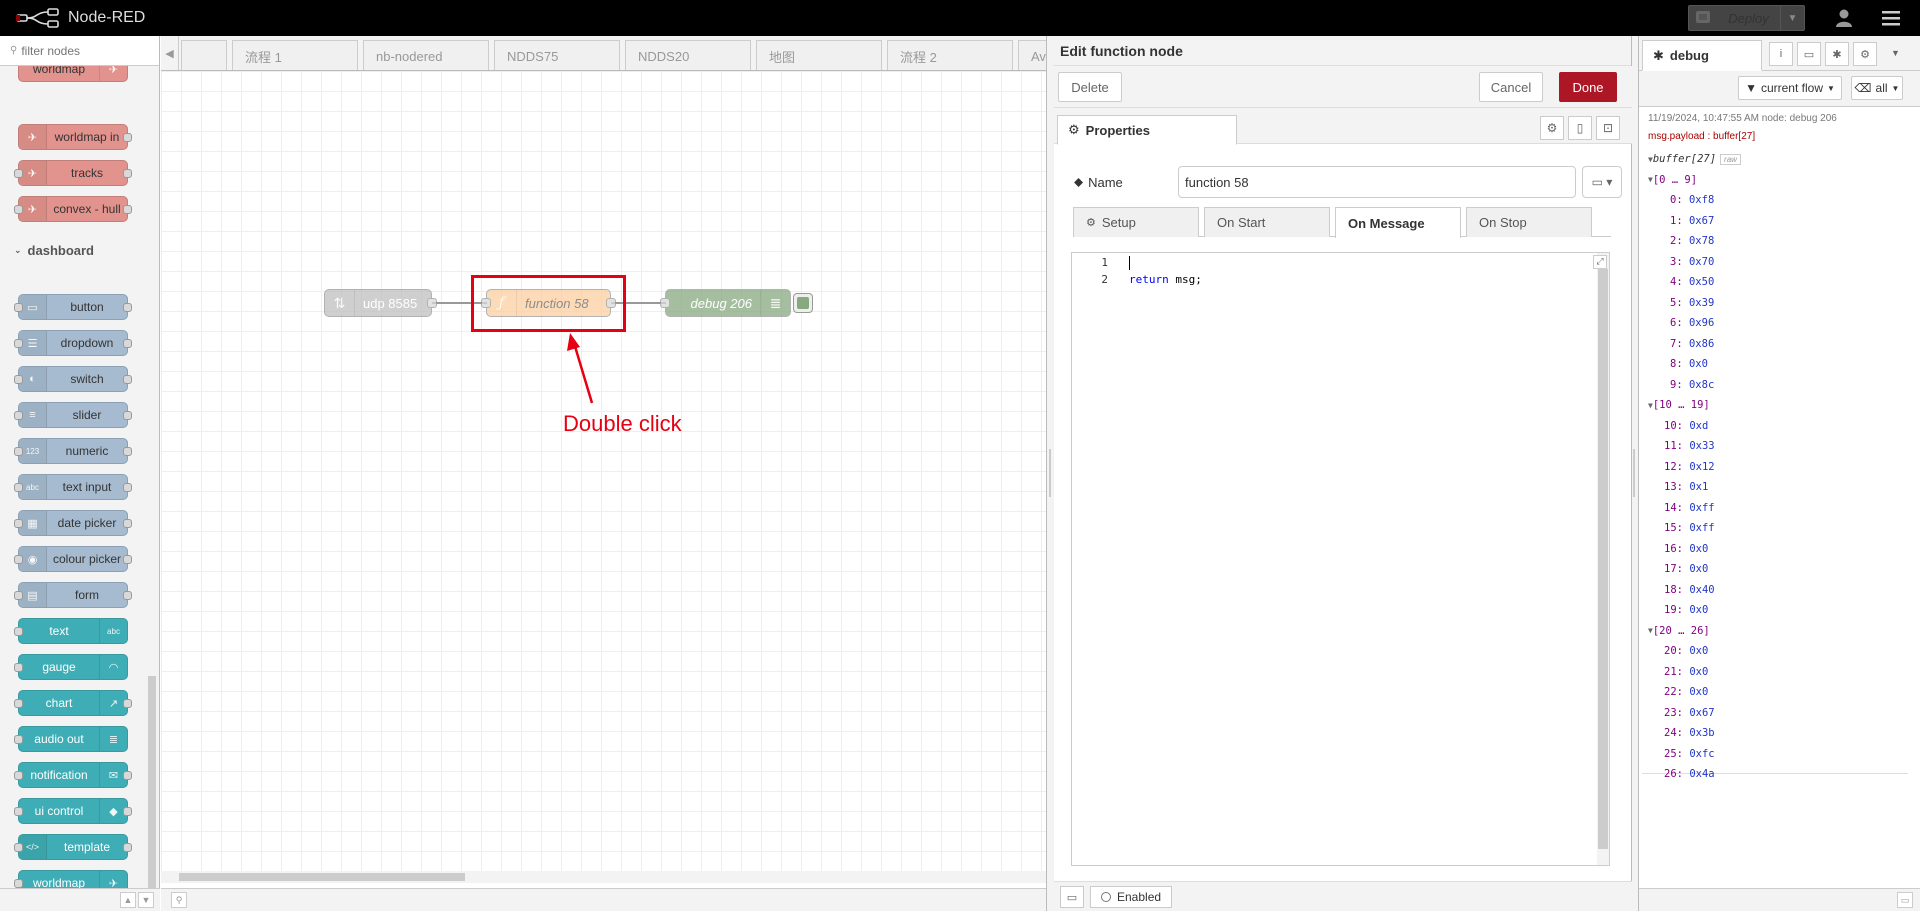 The height and width of the screenshot is (911, 1920). I want to click on flow-tab: NDDS75, so click(557, 55).